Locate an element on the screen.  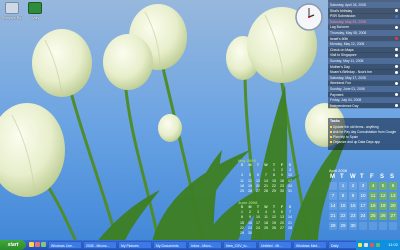
month-calendar-day: 1 is located at coordinates (343, 186).